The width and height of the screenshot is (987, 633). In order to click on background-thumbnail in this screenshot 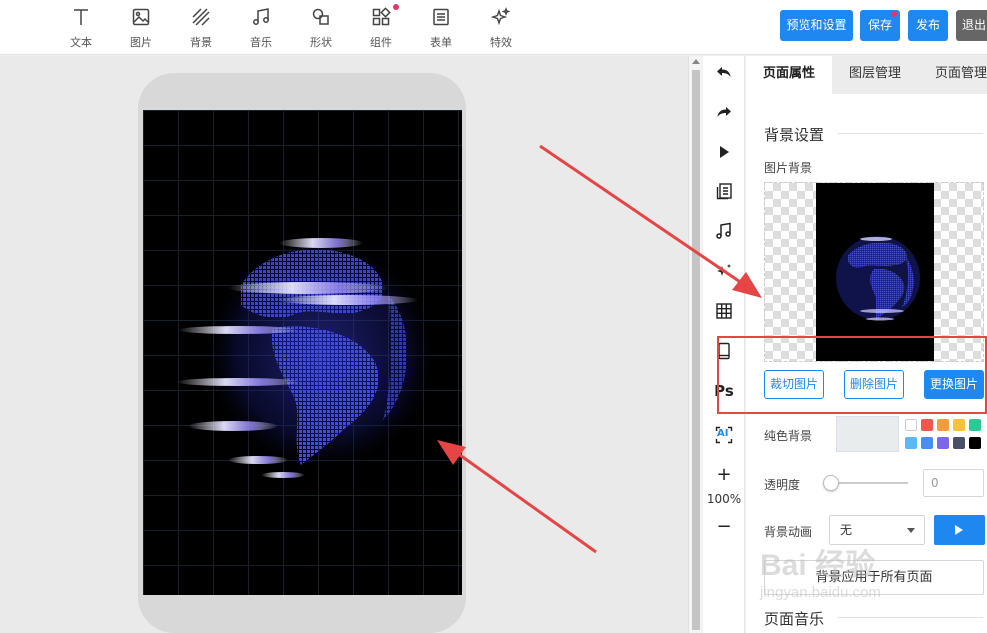, I will do `click(875, 272)`.